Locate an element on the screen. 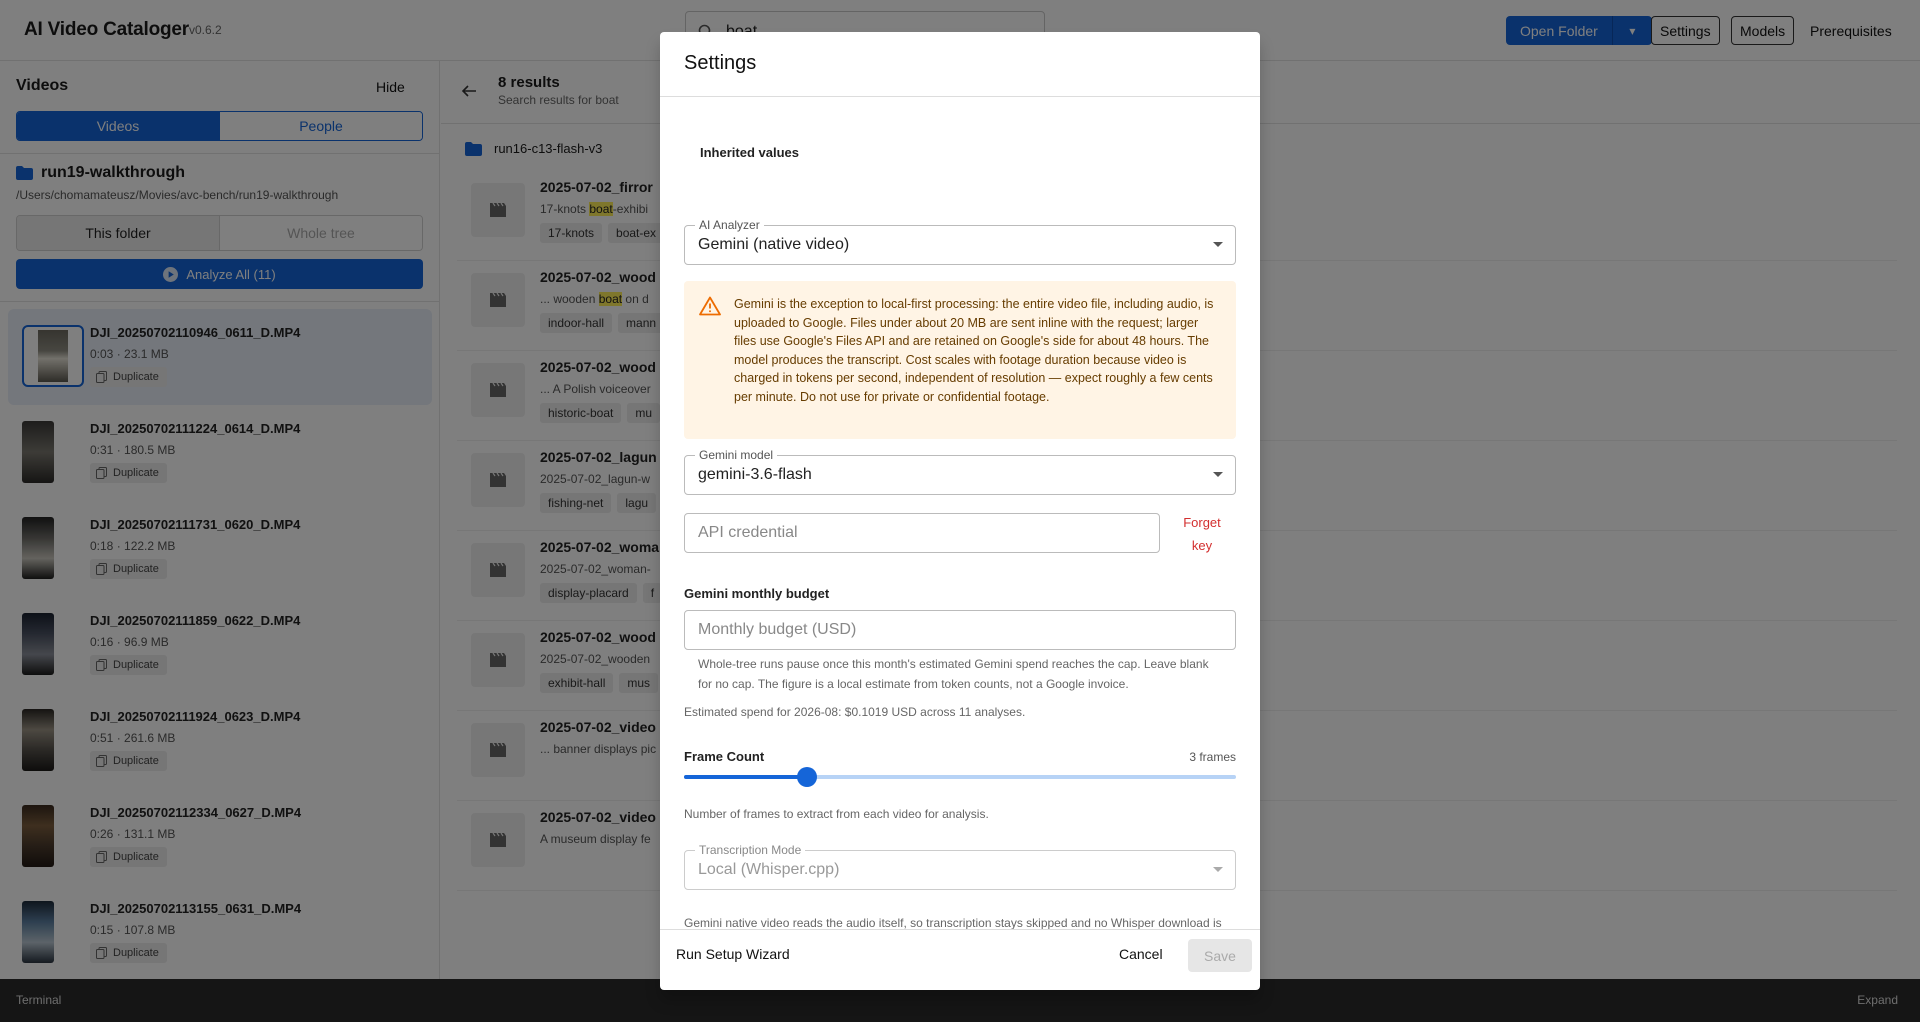 The height and width of the screenshot is (1022, 1920). field-label: Gemini model is located at coordinates (736, 455).